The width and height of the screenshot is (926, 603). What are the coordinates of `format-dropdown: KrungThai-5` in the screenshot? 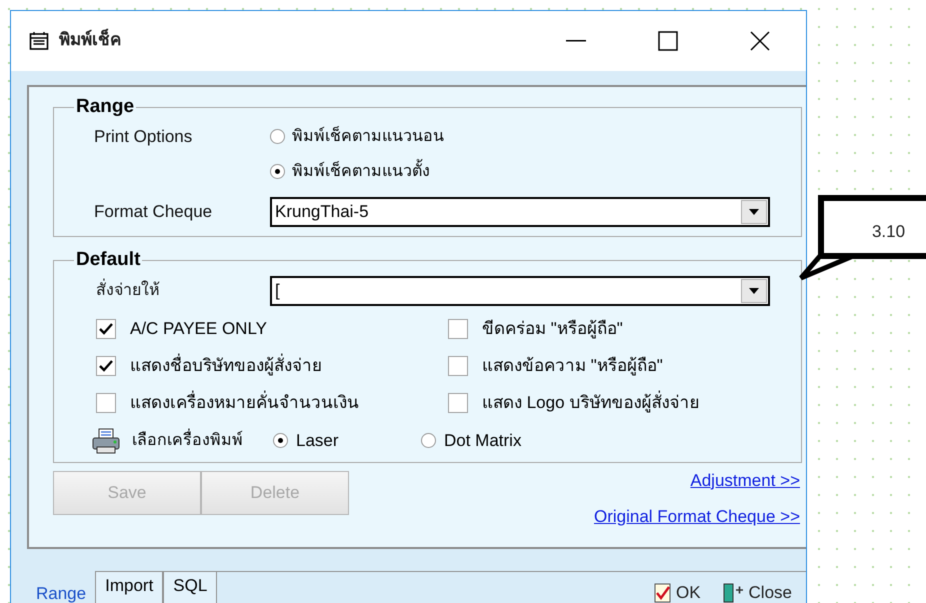 It's located at (520, 211).